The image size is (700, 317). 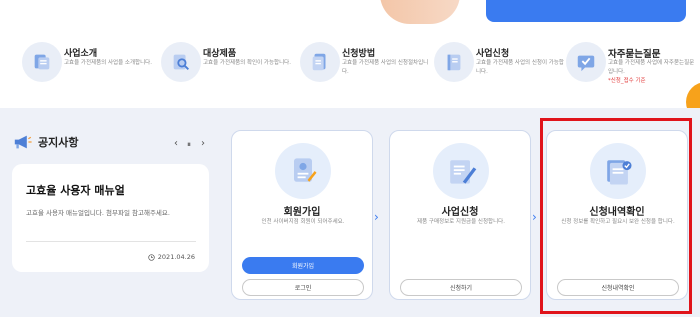 I want to click on quick-item-business-intro: 사업소개 고효율 가전제품의 사업을 소개합니다., so click(x=90, y=68).